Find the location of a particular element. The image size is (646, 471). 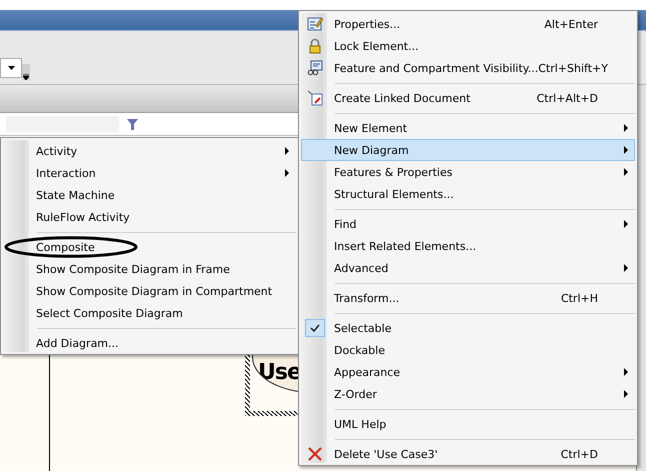

menu-item: State Machine is located at coordinates (149, 195).